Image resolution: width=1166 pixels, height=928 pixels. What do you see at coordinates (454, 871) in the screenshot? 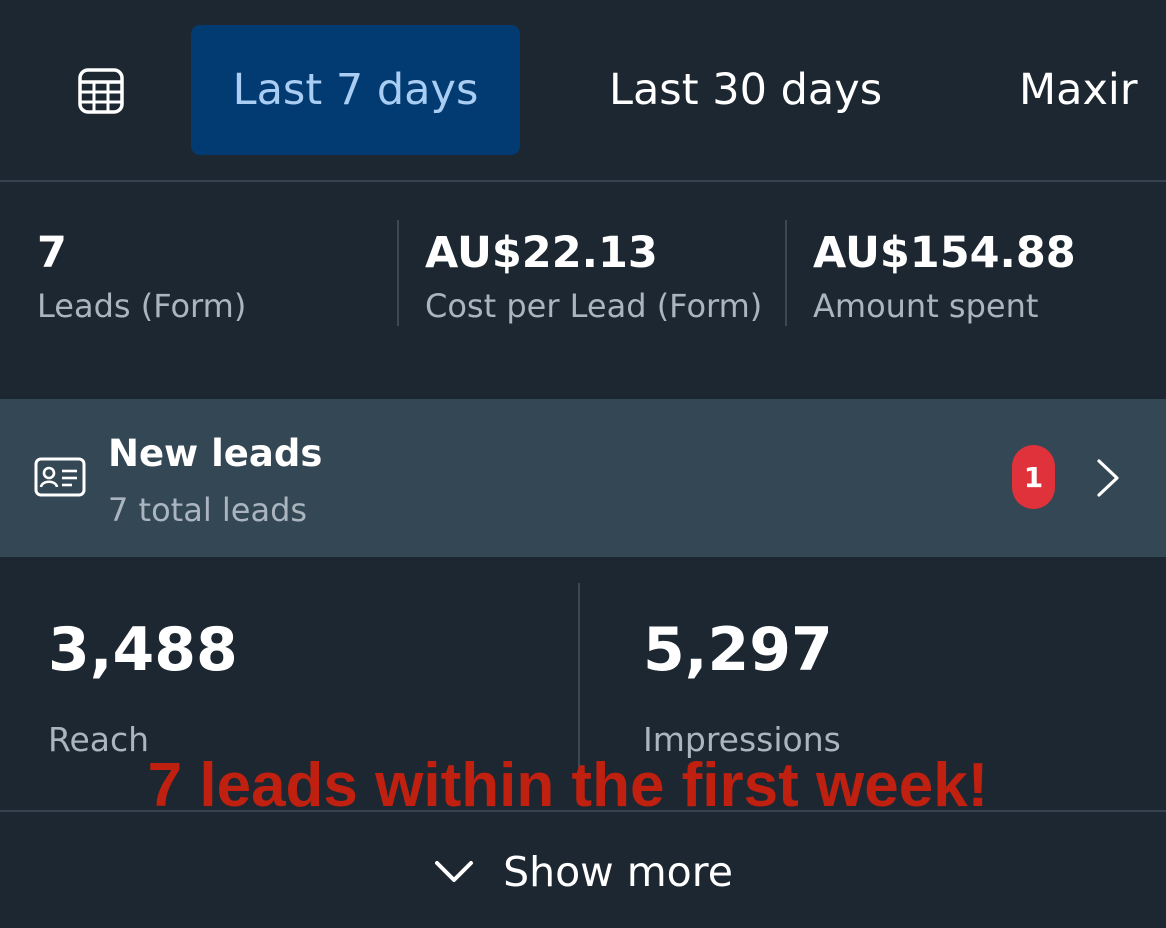
I see `chevron-down-icon` at bounding box center [454, 871].